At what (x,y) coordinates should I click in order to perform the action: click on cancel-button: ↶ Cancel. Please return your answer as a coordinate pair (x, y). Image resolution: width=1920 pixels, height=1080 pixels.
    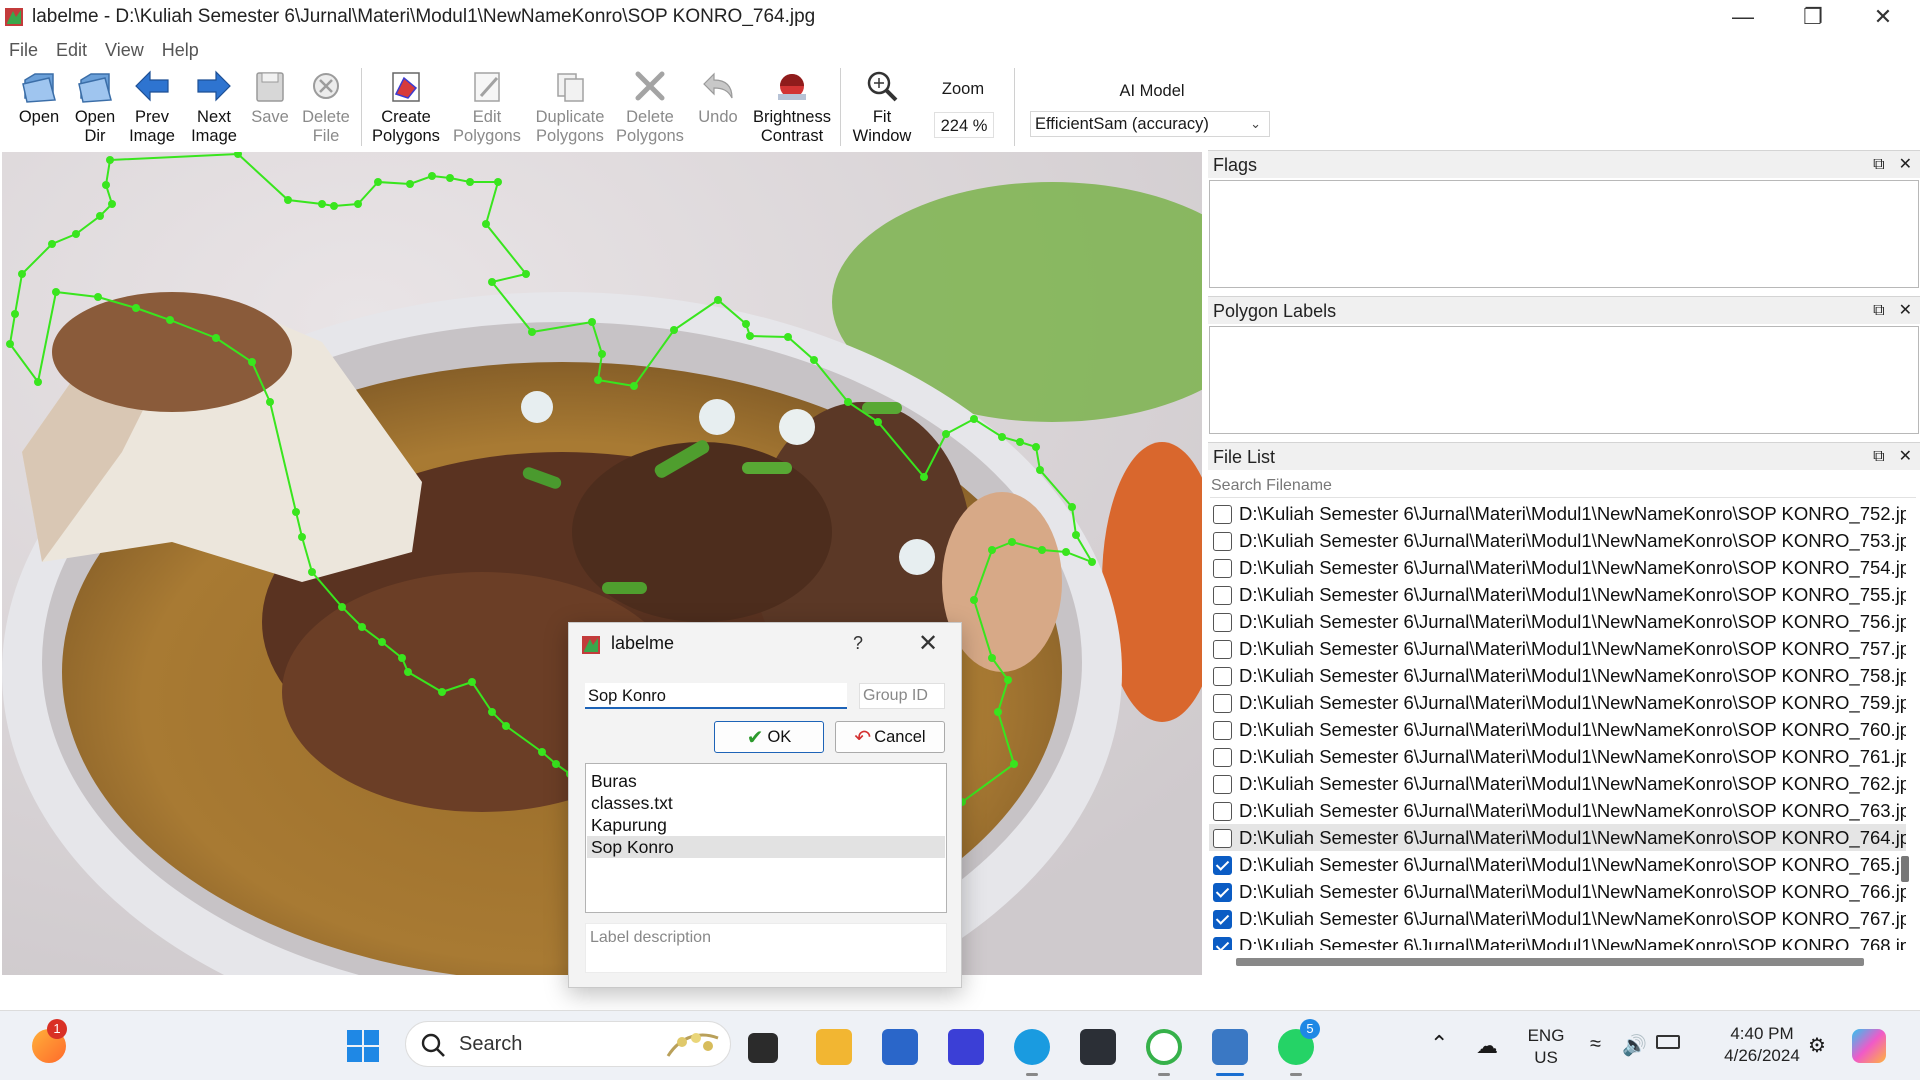
    Looking at the image, I should click on (890, 737).